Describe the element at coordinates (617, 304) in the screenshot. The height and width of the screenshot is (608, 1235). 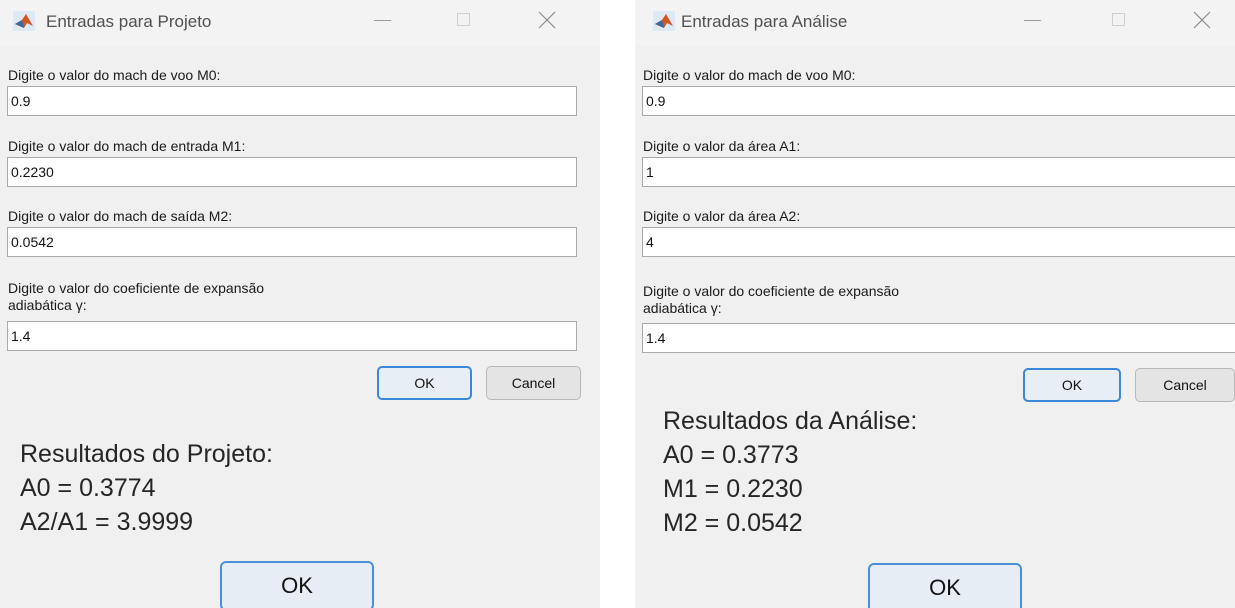
I see `gap-between-dialogs` at that location.